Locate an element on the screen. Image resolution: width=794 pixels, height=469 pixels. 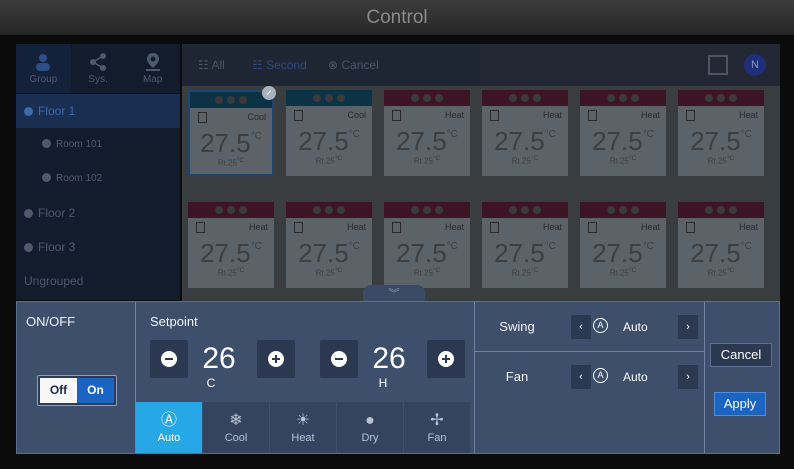
tab-map: Map is located at coordinates (152, 68).